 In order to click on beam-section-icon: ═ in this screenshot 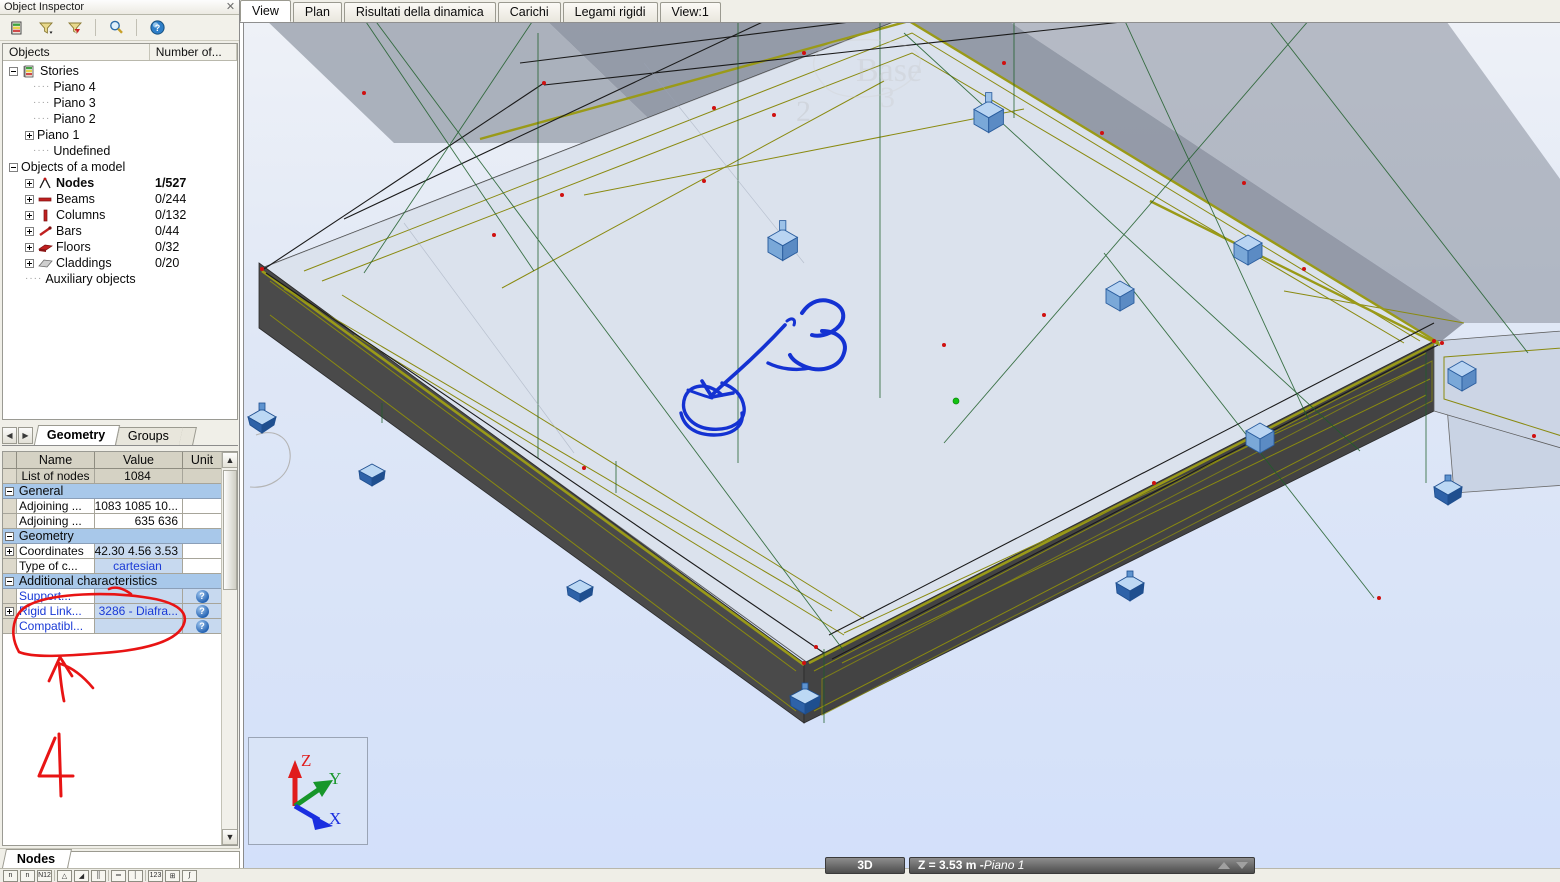, I will do `click(118, 875)`.